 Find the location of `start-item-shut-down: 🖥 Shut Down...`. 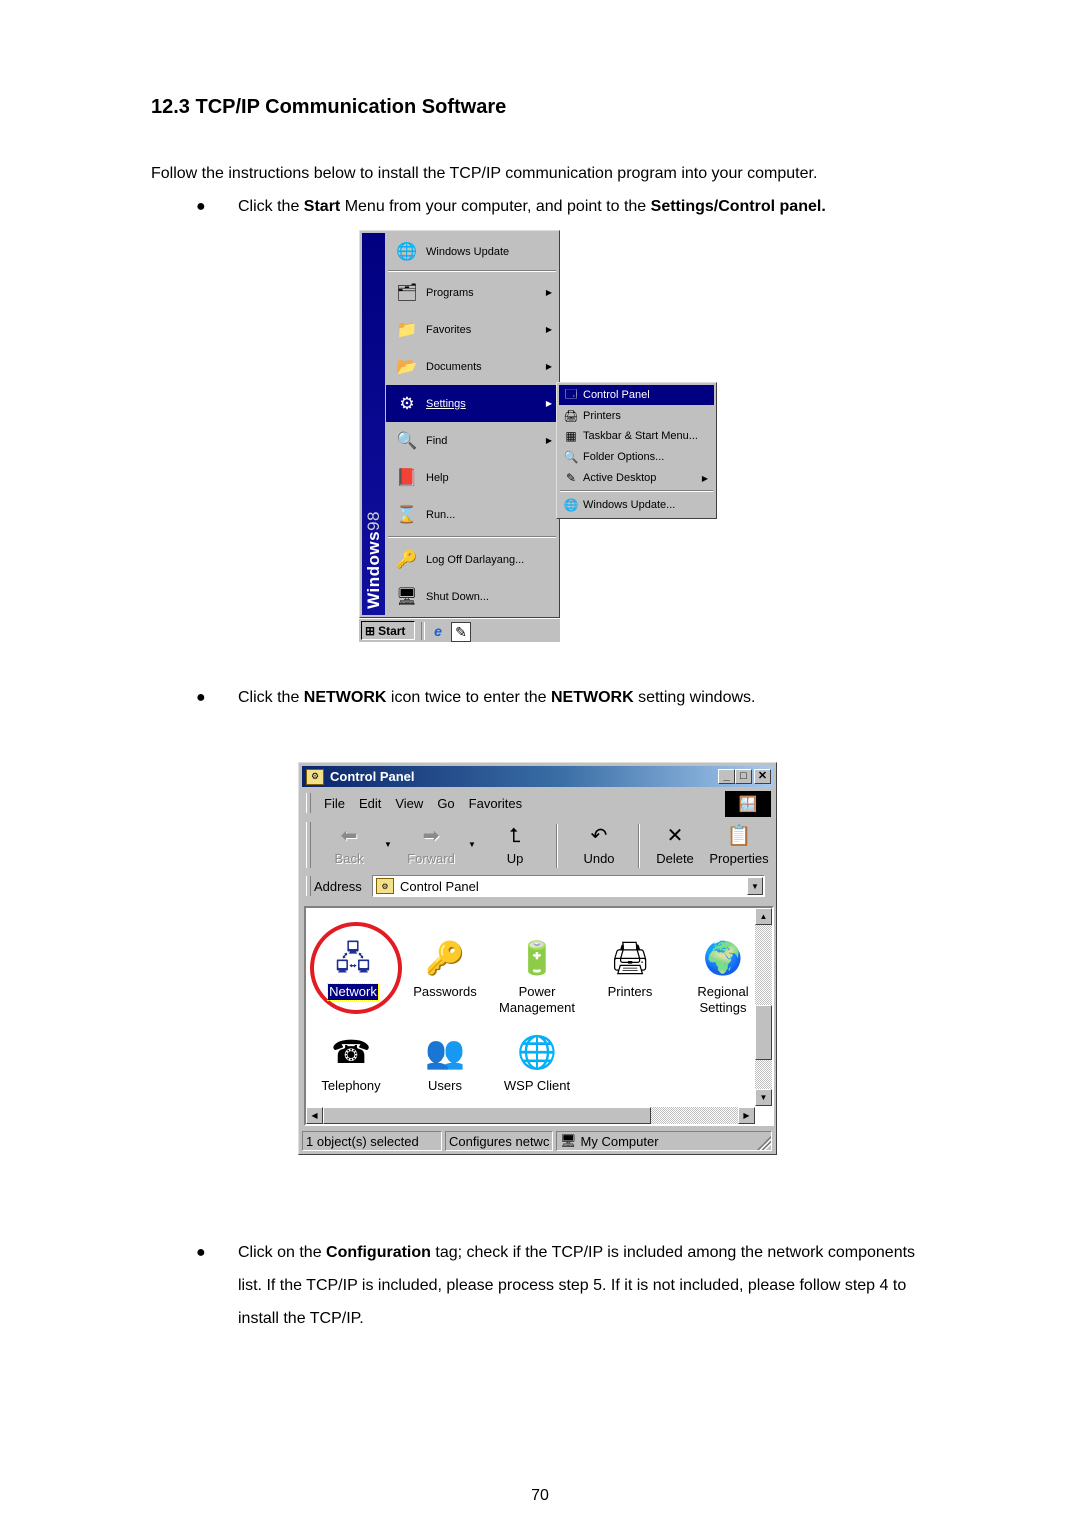

start-item-shut-down: 🖥 Shut Down... is located at coordinates (472, 596).